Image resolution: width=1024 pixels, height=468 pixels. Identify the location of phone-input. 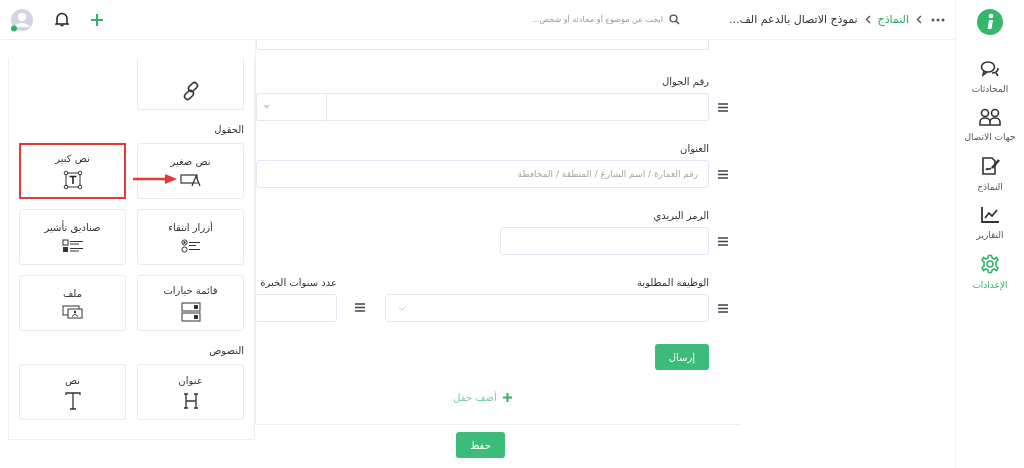
(517, 107).